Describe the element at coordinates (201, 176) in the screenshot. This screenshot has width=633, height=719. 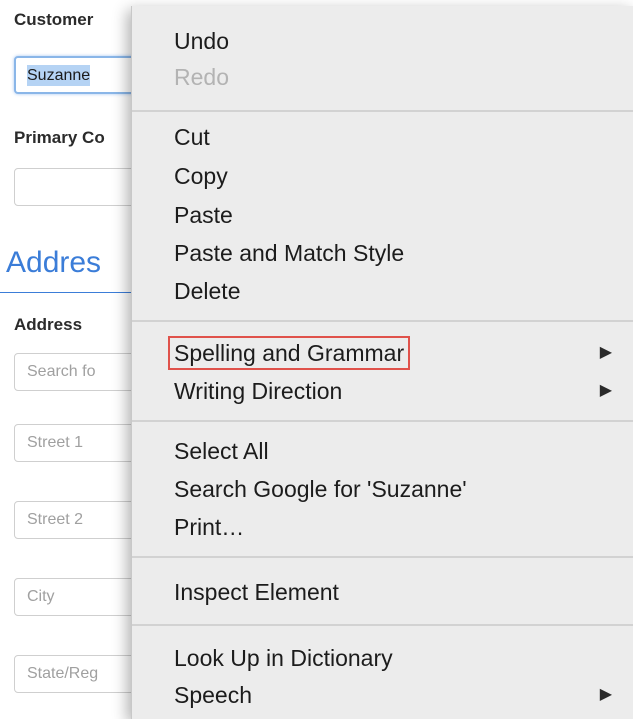
I see `menu-item-label: Copy` at that location.